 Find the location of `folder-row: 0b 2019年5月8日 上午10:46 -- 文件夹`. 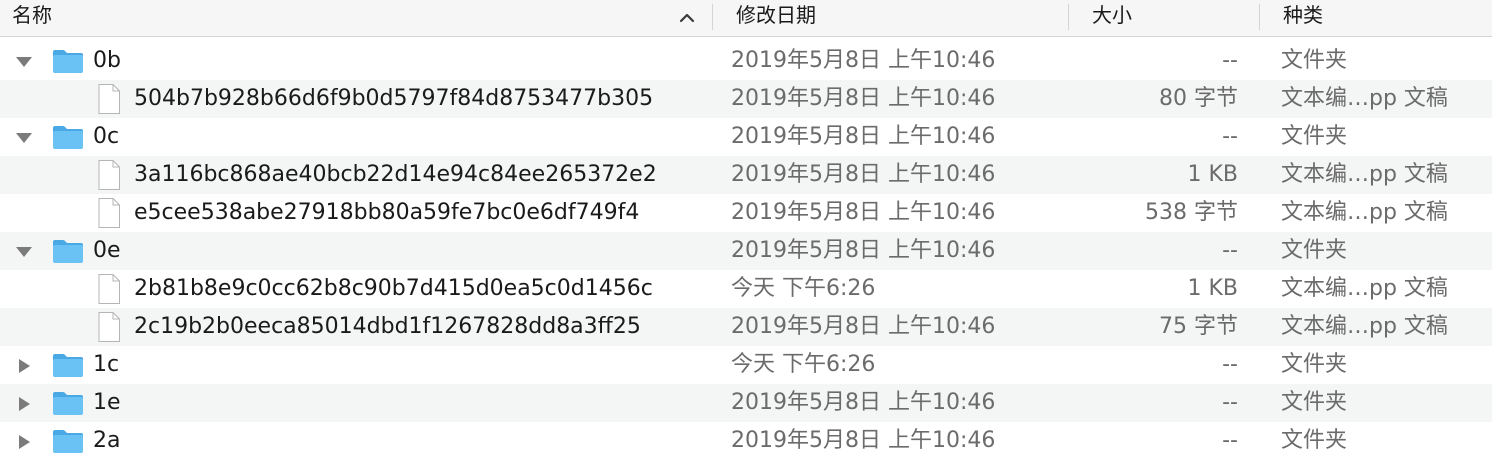

folder-row: 0b 2019年5月8日 上午10:46 -- 文件夹 is located at coordinates (746, 61).